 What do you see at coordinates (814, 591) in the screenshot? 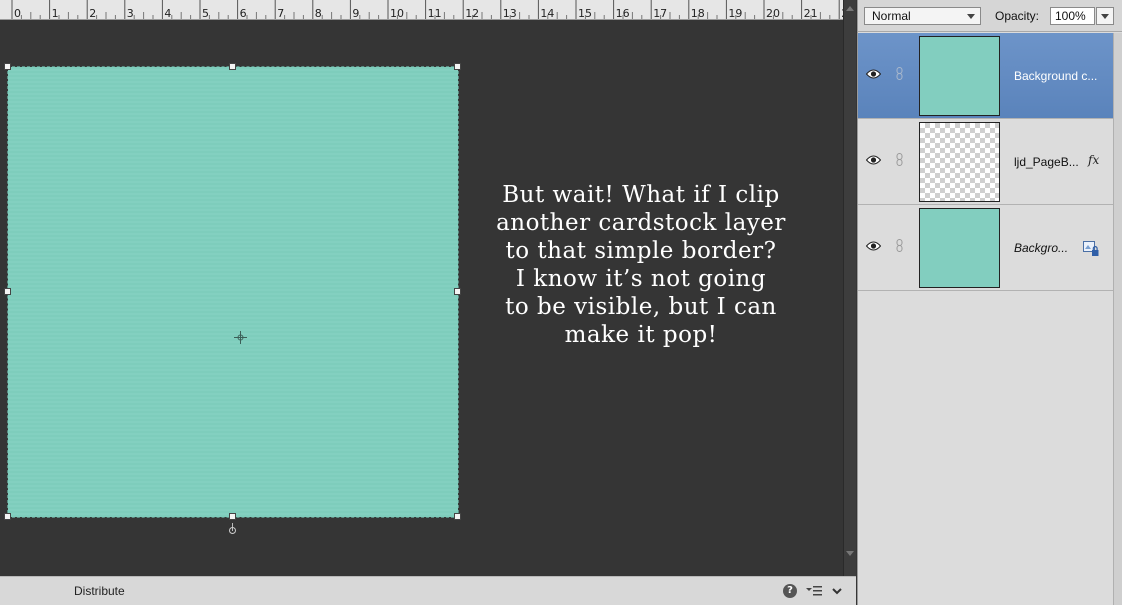
I see `panel-options-icon` at bounding box center [814, 591].